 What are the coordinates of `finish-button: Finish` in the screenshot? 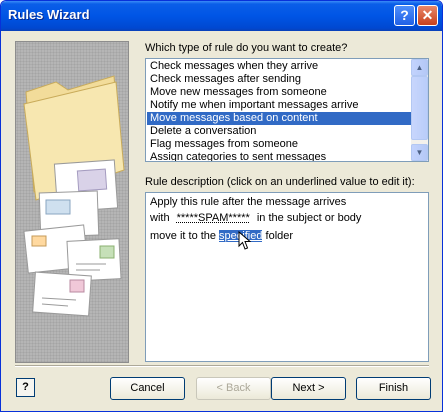 It's located at (393, 388).